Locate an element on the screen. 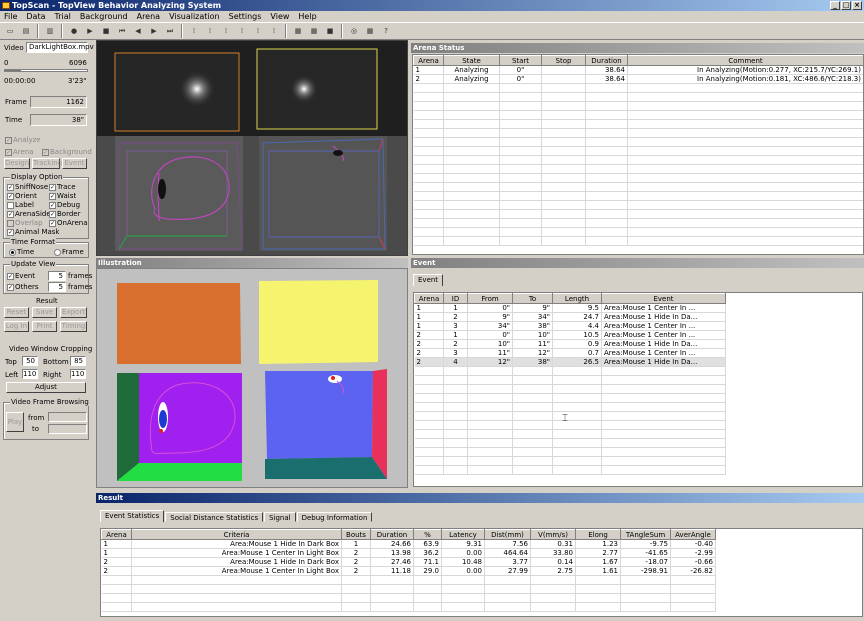  browse-play-button: Play is located at coordinates (15, 422).